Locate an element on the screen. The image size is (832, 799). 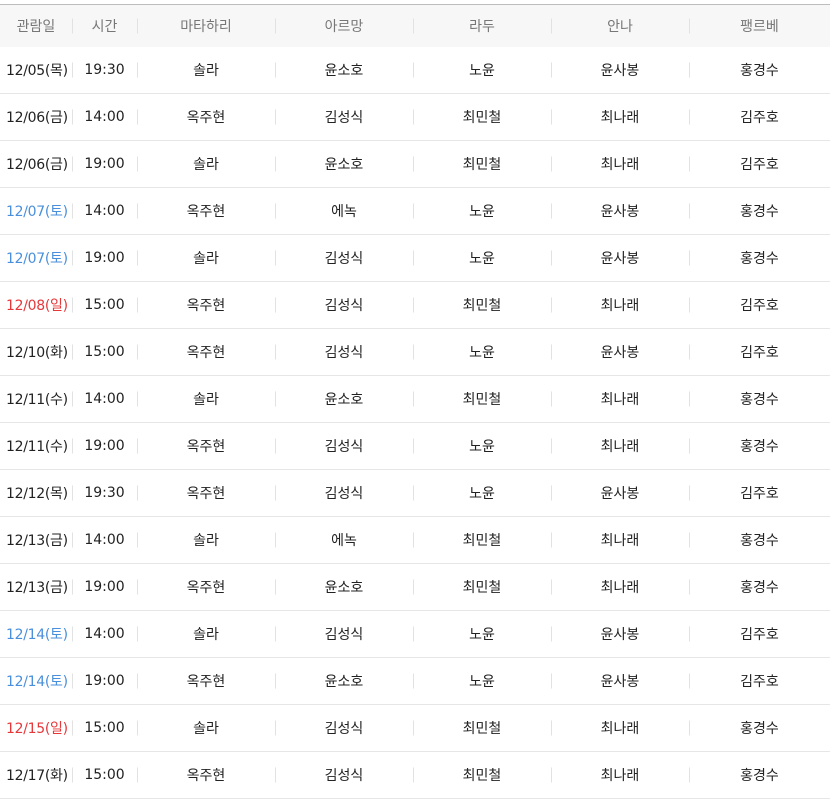
time-cell: 15:00 is located at coordinates (104, 305).